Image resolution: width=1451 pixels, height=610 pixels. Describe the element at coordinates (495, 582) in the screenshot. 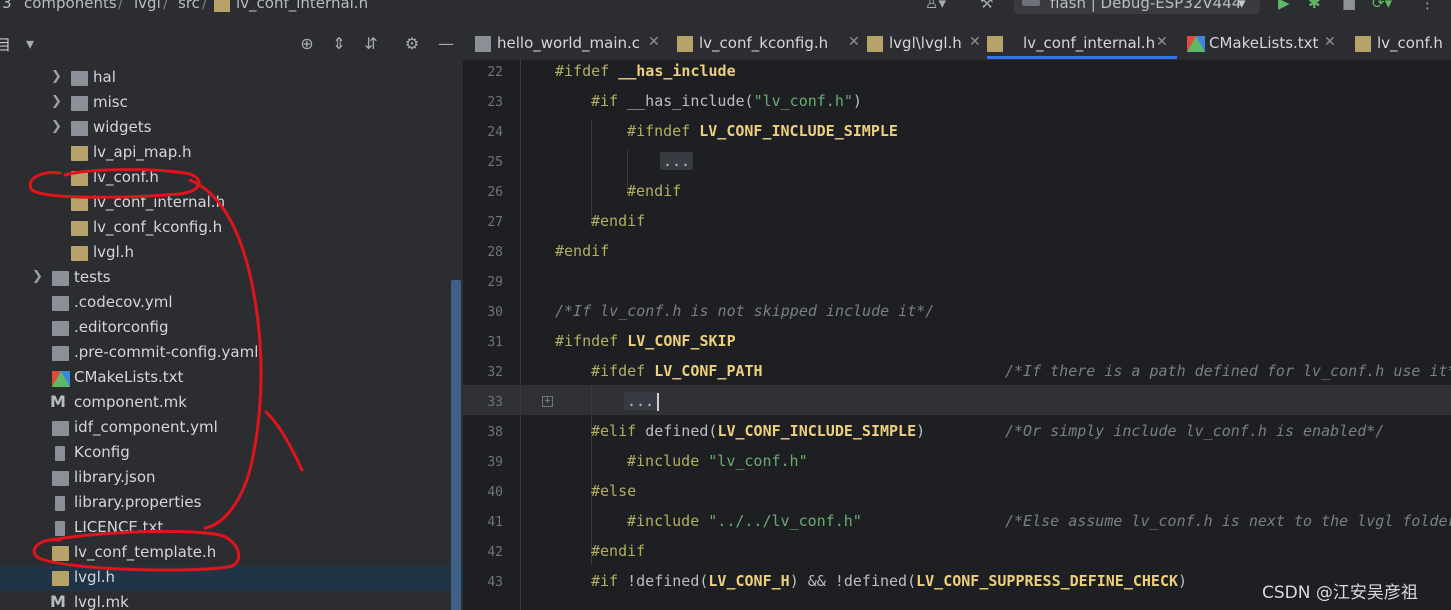

I see `line-number: 43` at that location.